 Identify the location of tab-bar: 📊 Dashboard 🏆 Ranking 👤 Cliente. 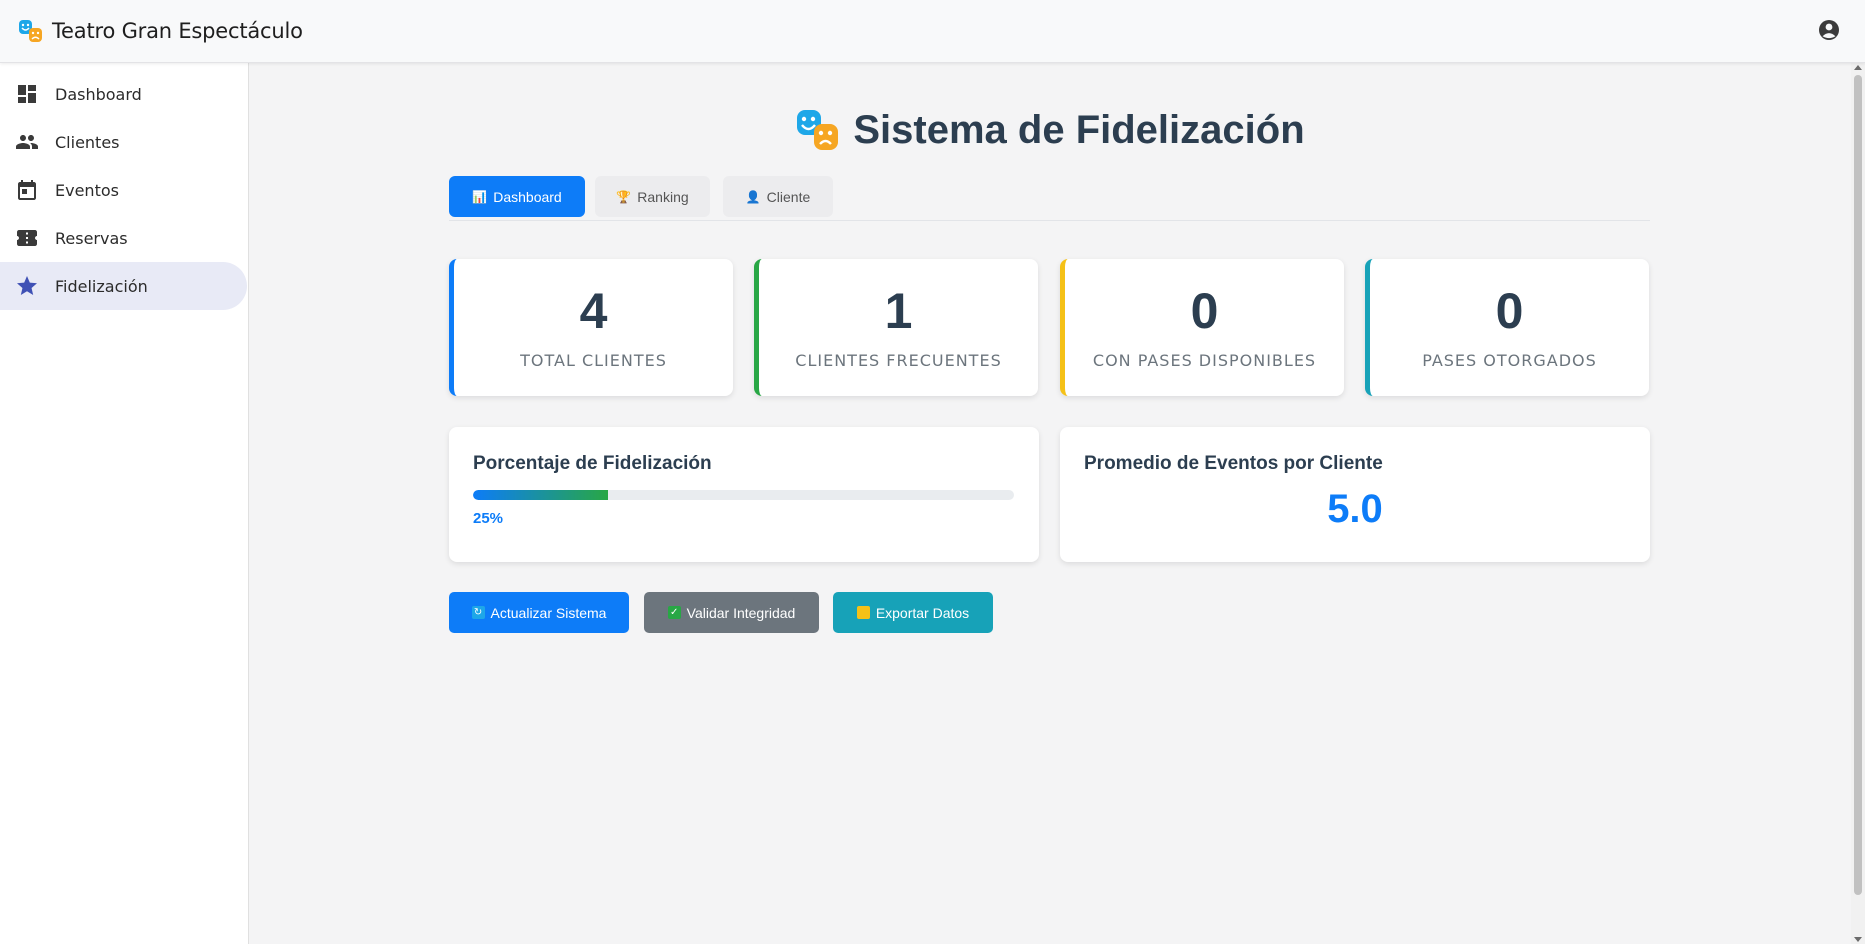
(1049, 198).